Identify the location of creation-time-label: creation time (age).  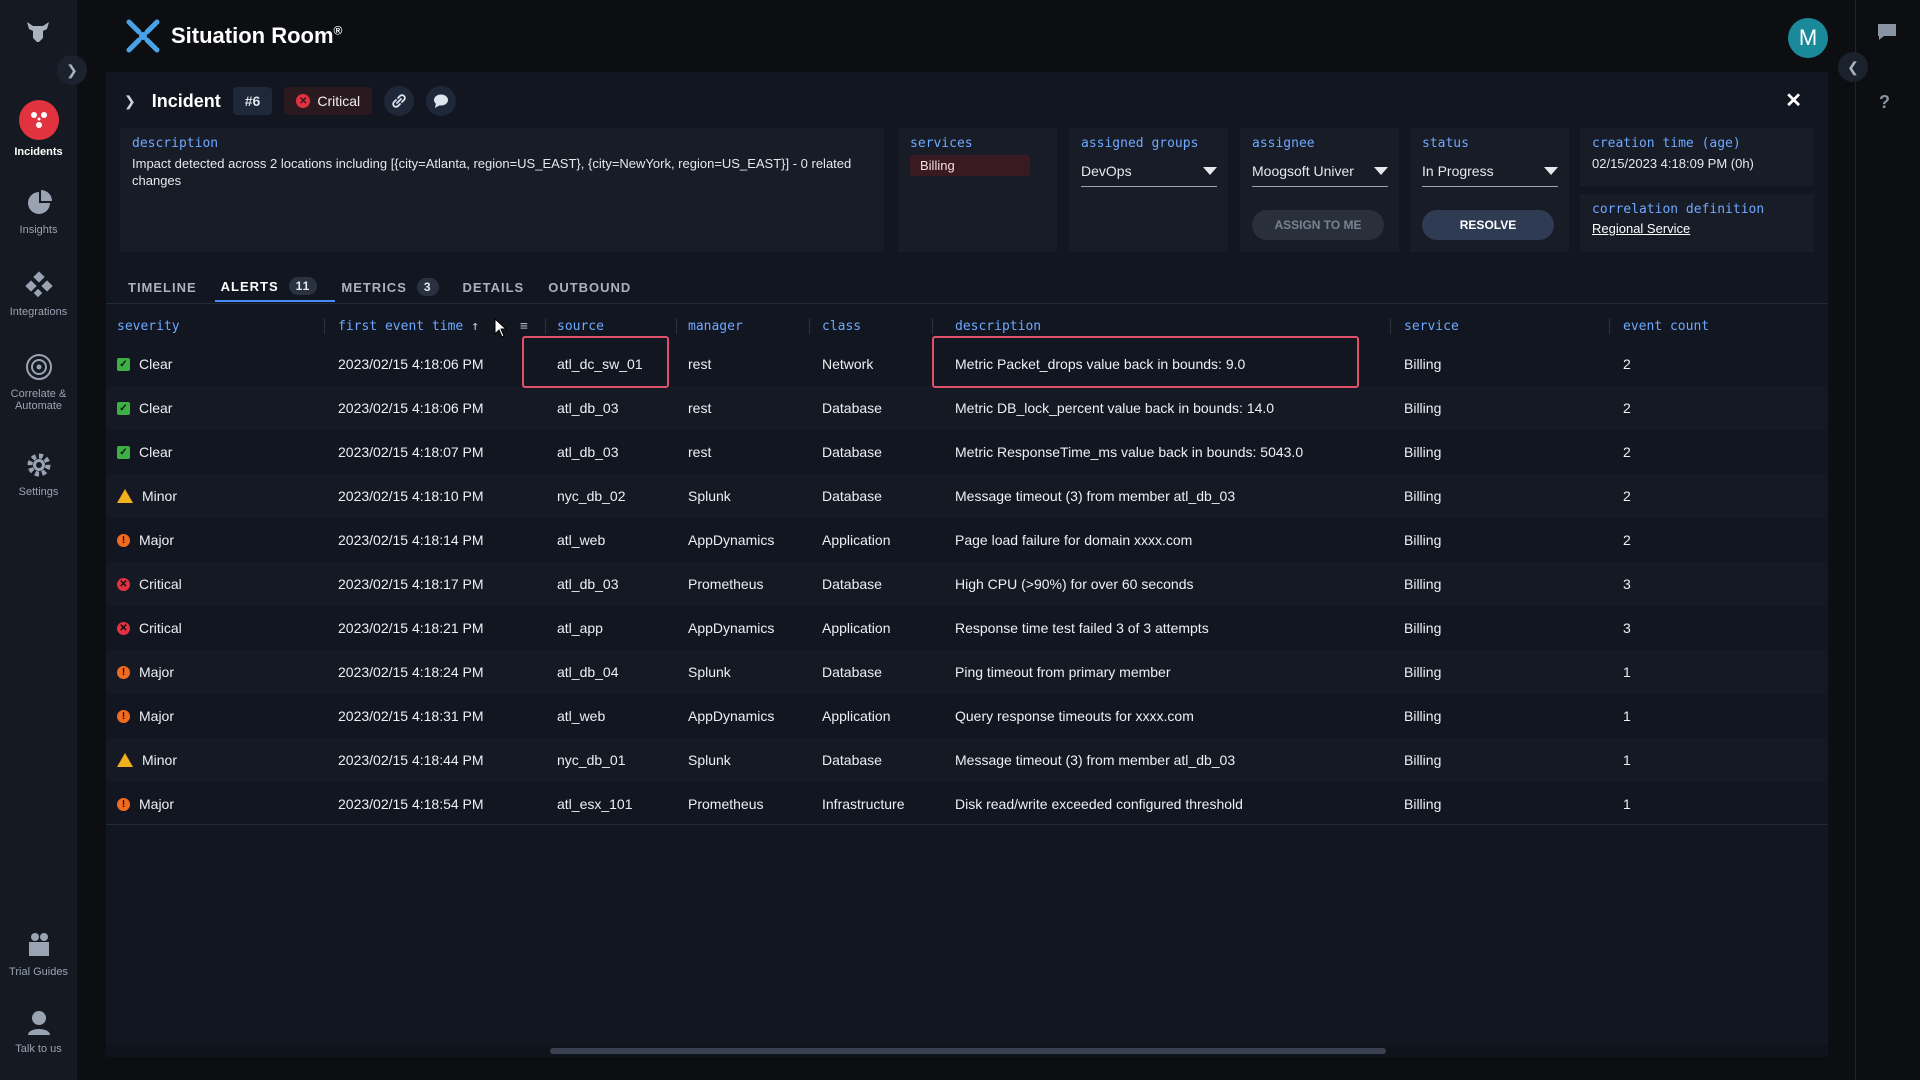
(1666, 143).